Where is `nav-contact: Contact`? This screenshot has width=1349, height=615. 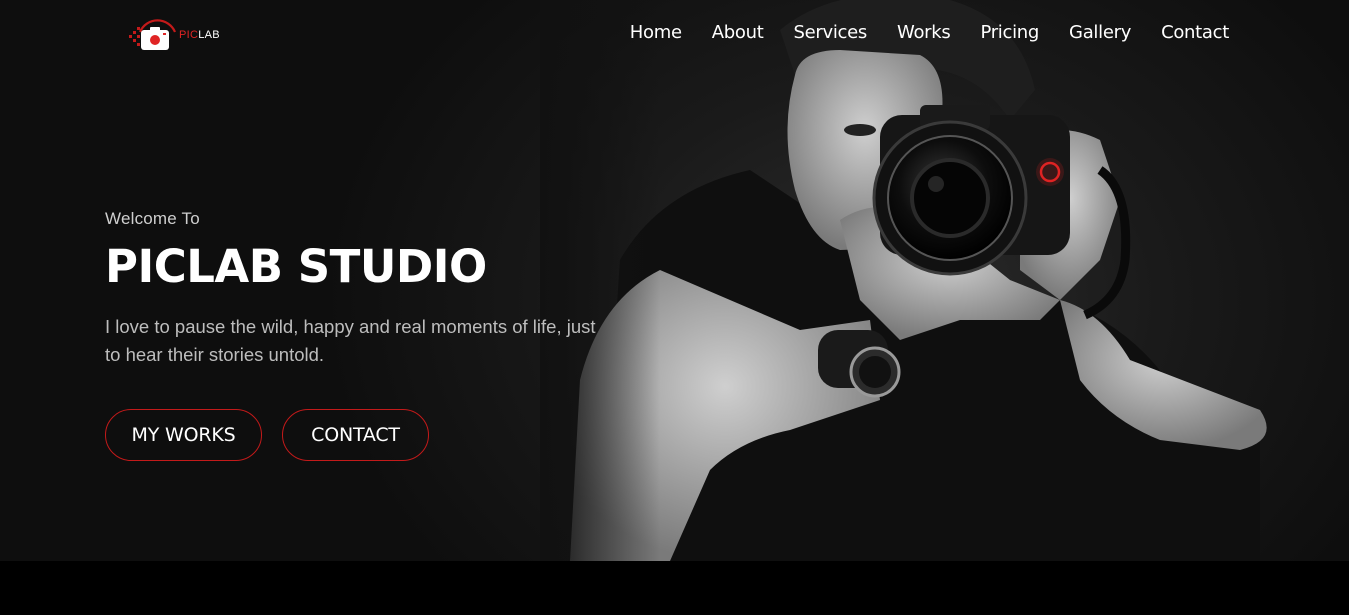
nav-contact: Contact is located at coordinates (1195, 32).